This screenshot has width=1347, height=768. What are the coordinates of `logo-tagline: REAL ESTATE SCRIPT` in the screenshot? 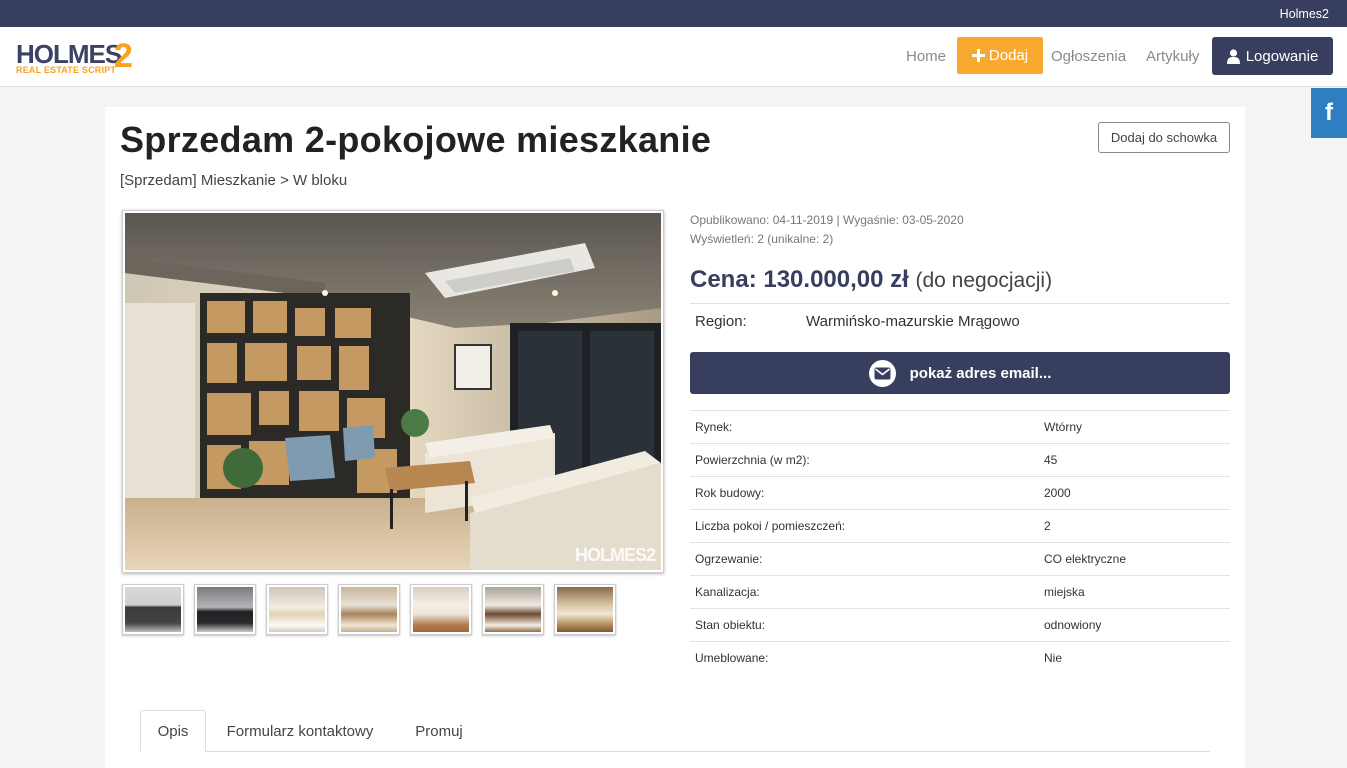 It's located at (66, 70).